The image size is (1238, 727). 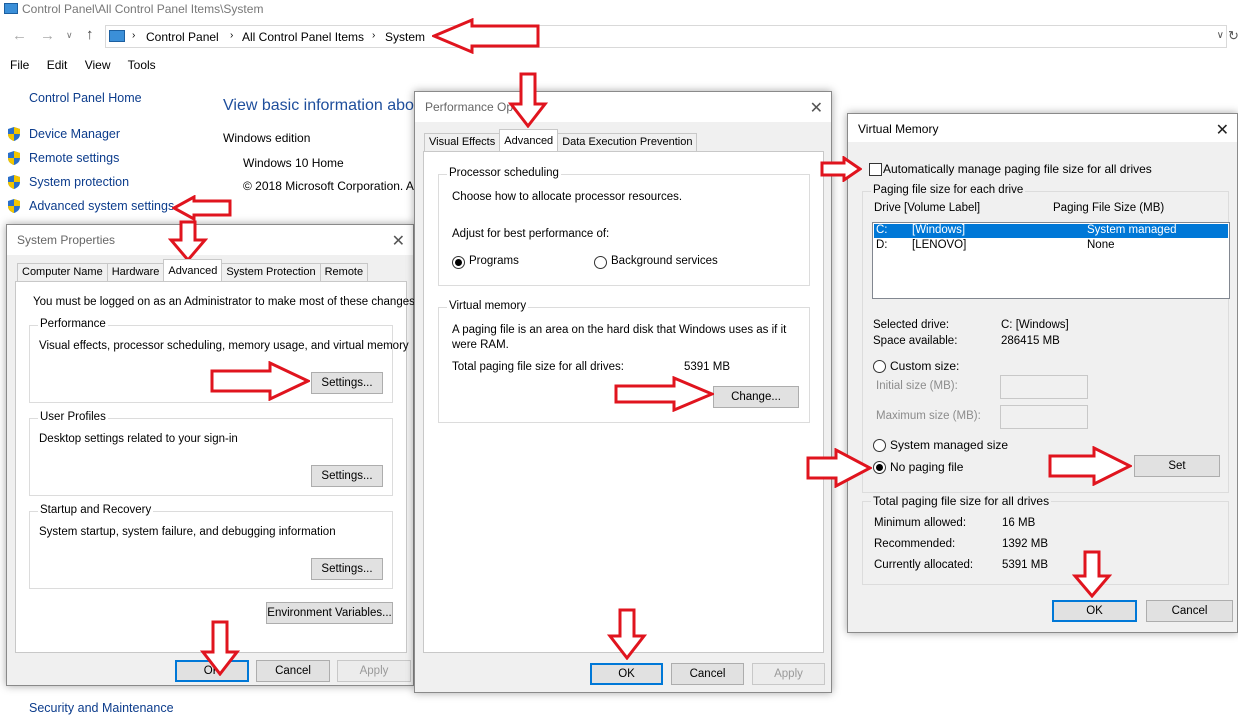 What do you see at coordinates (924, 366) in the screenshot?
I see `custom-size-label: Custom size:` at bounding box center [924, 366].